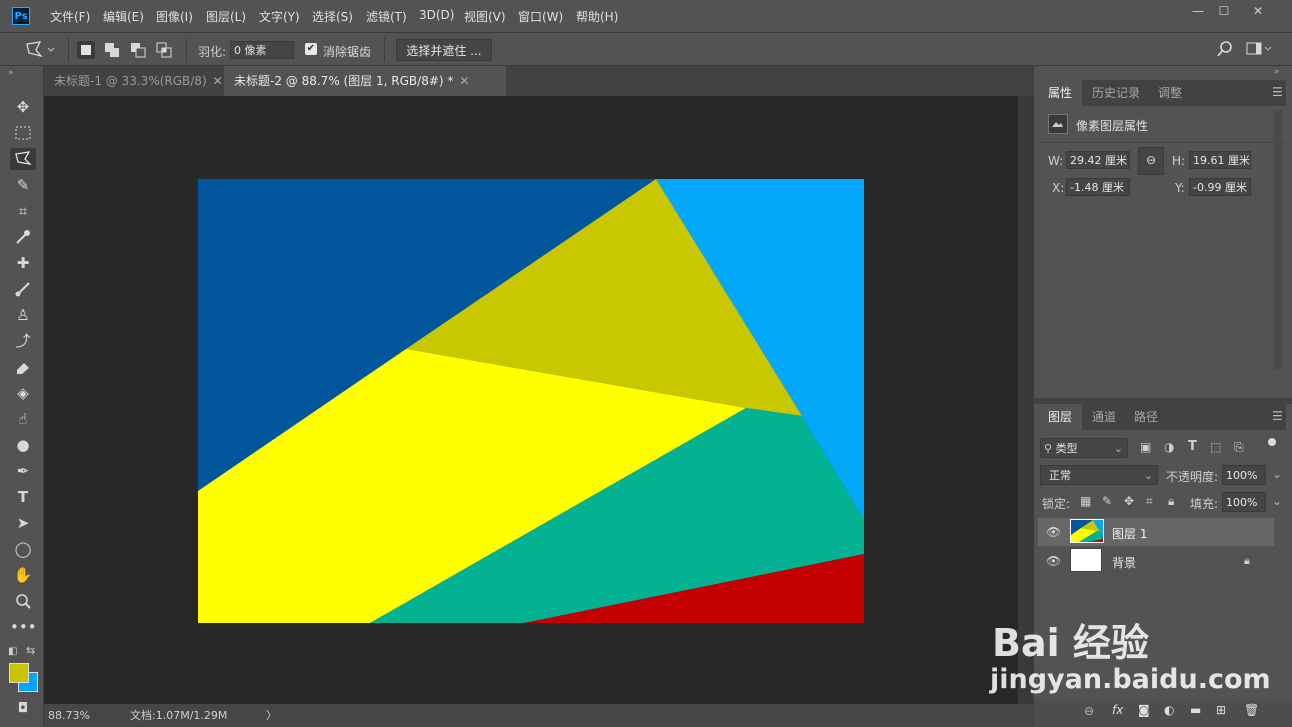 This screenshot has width=1292, height=727. Describe the element at coordinates (40, 51) in the screenshot. I see `polygonal-lasso-tool-preset-icon` at that location.